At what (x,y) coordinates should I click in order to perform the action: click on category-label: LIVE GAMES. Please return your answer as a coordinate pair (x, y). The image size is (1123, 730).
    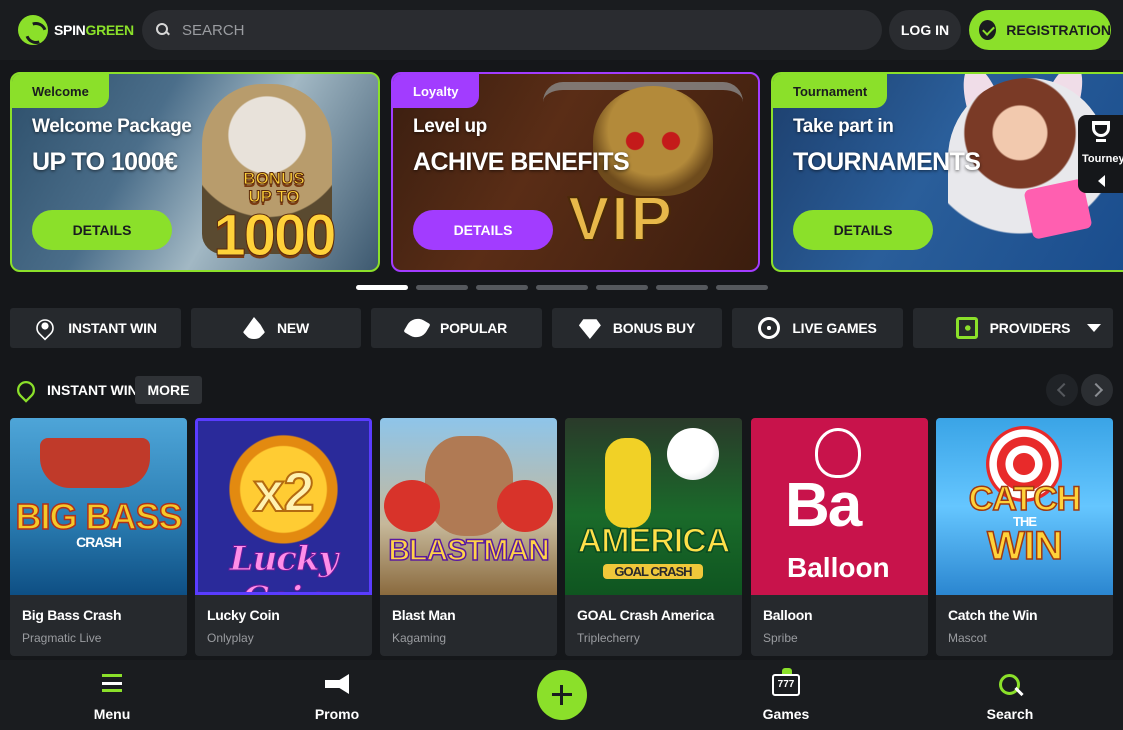
    Looking at the image, I should click on (834, 328).